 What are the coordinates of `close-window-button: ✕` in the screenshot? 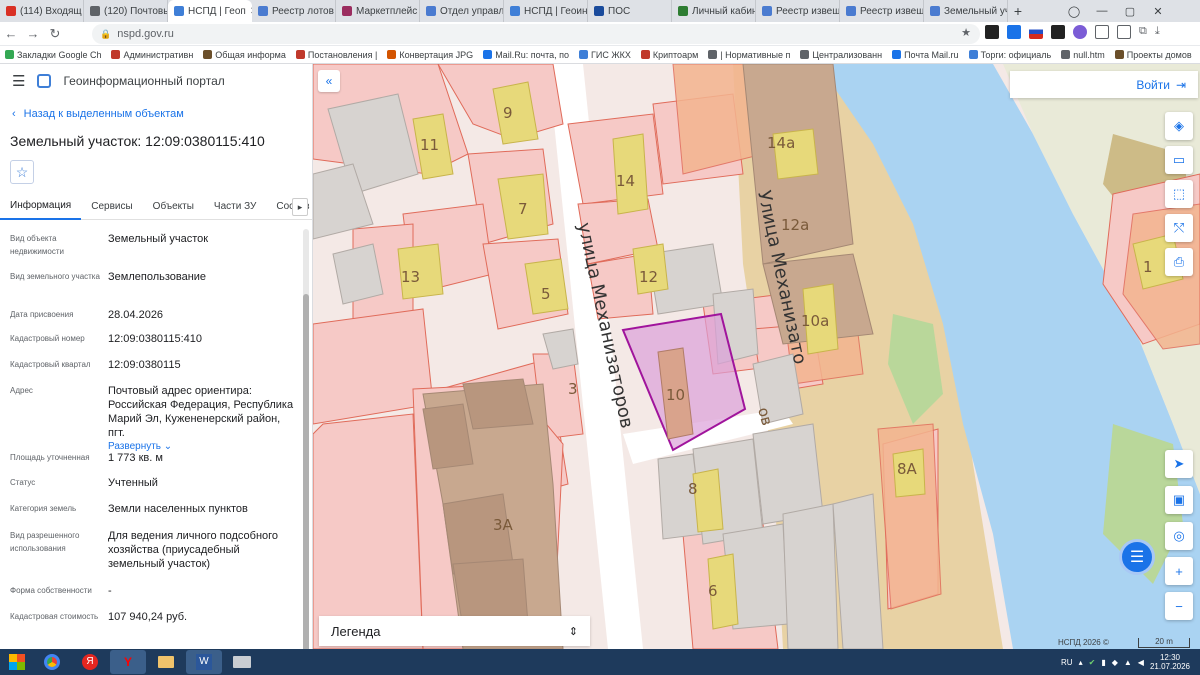 It's located at (1158, 11).